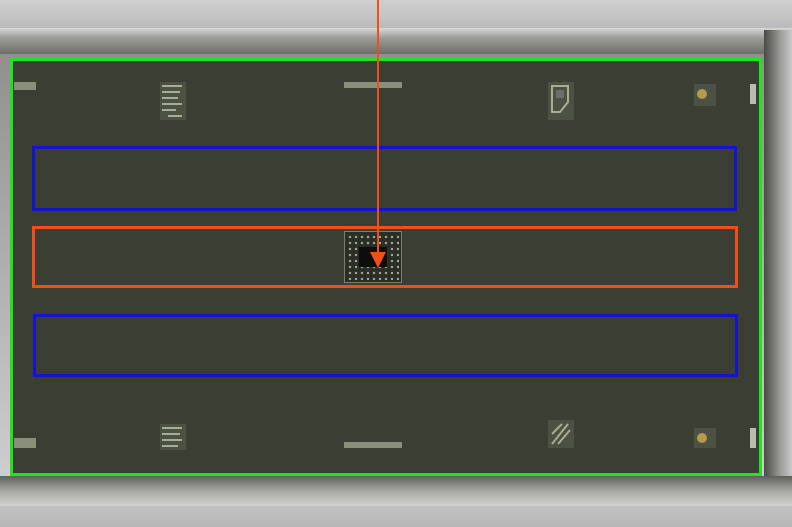 This screenshot has width=792, height=527. I want to click on pad-strip-bottom-center, so click(373, 445).